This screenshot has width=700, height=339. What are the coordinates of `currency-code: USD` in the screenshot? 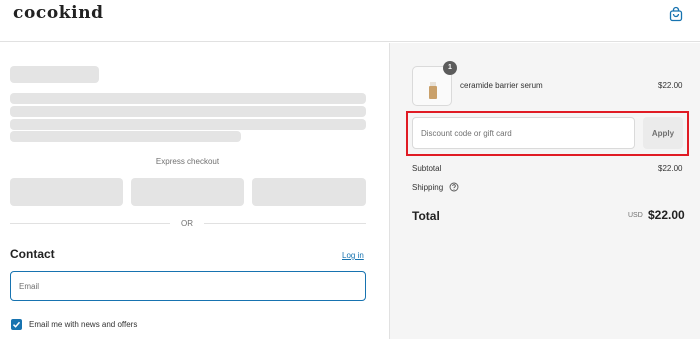 It's located at (635, 215).